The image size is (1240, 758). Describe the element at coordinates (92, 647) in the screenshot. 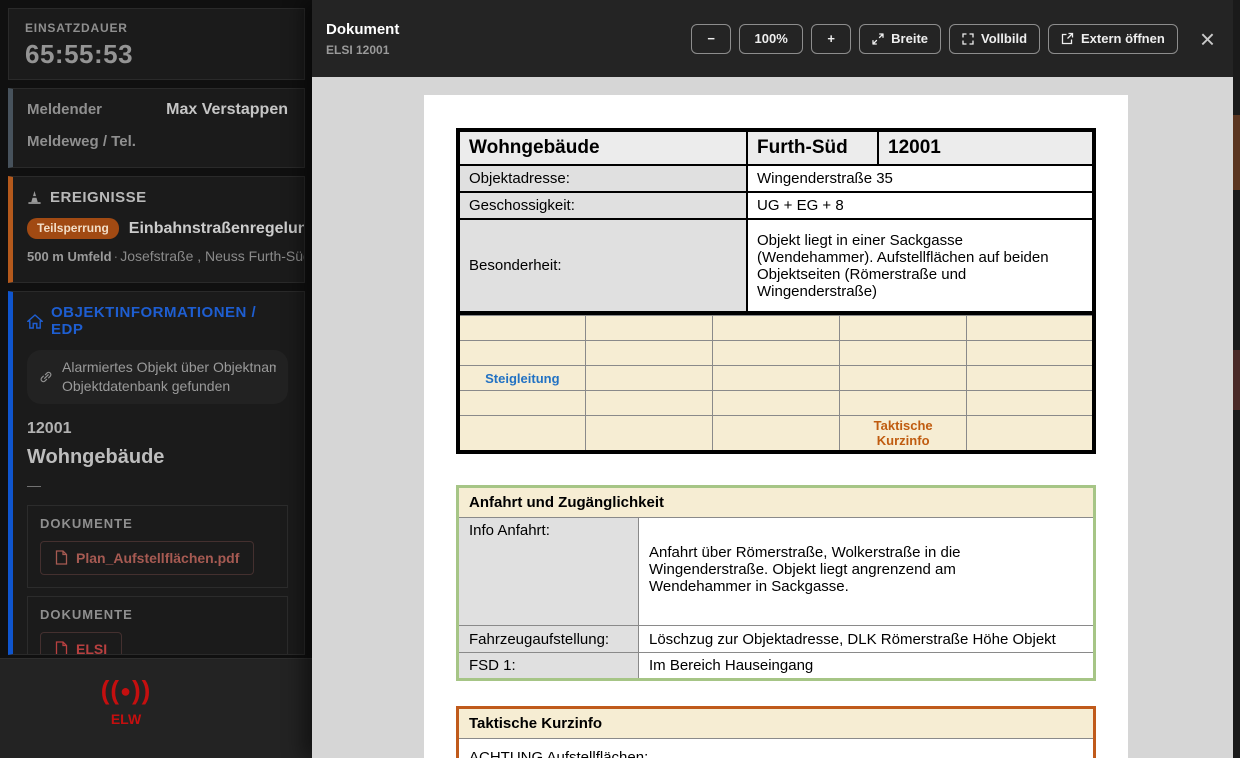

I see `document-filename: ELSI` at that location.